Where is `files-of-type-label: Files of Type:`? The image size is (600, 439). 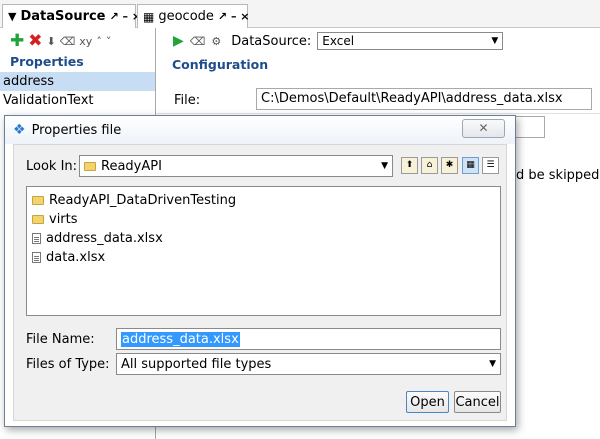 files-of-type-label: Files of Type: is located at coordinates (68, 364).